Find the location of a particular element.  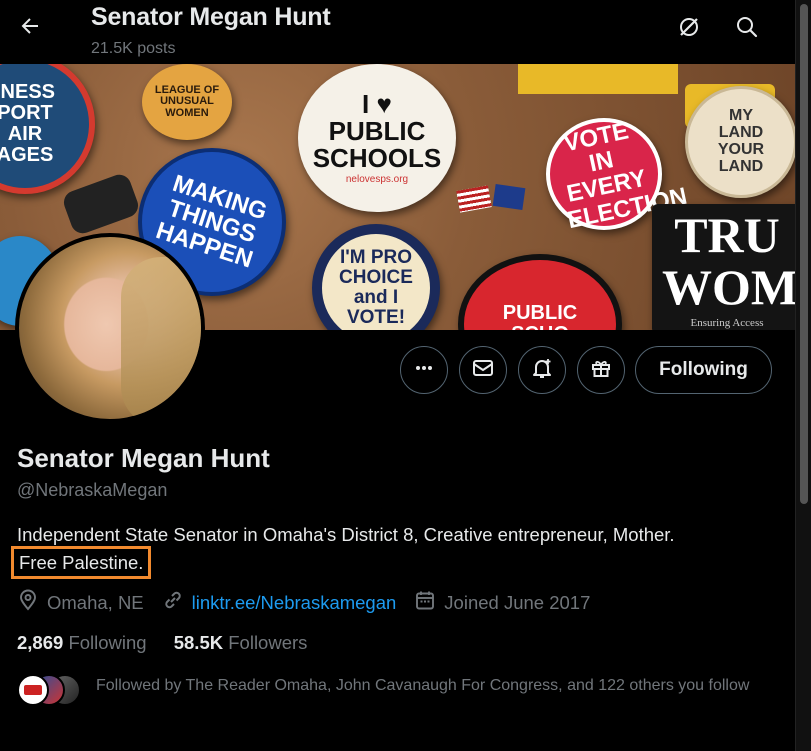

avatar-hair is located at coordinates (161, 338).